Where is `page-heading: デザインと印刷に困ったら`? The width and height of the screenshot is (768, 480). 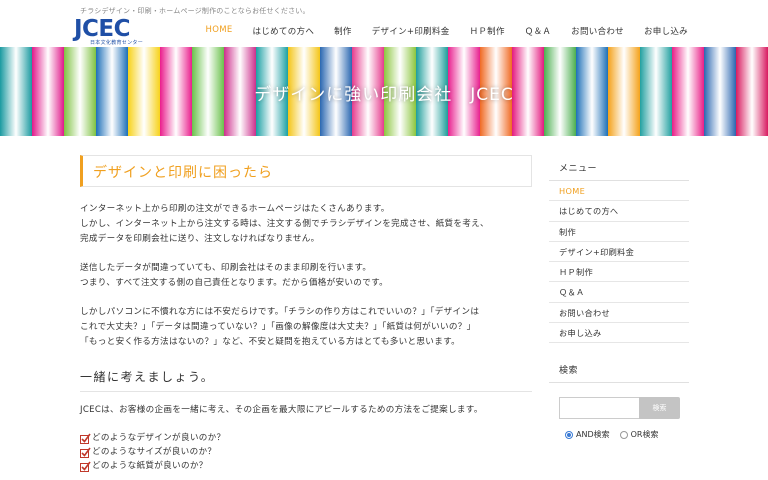
page-heading: デザインと印刷に困ったら is located at coordinates (306, 171).